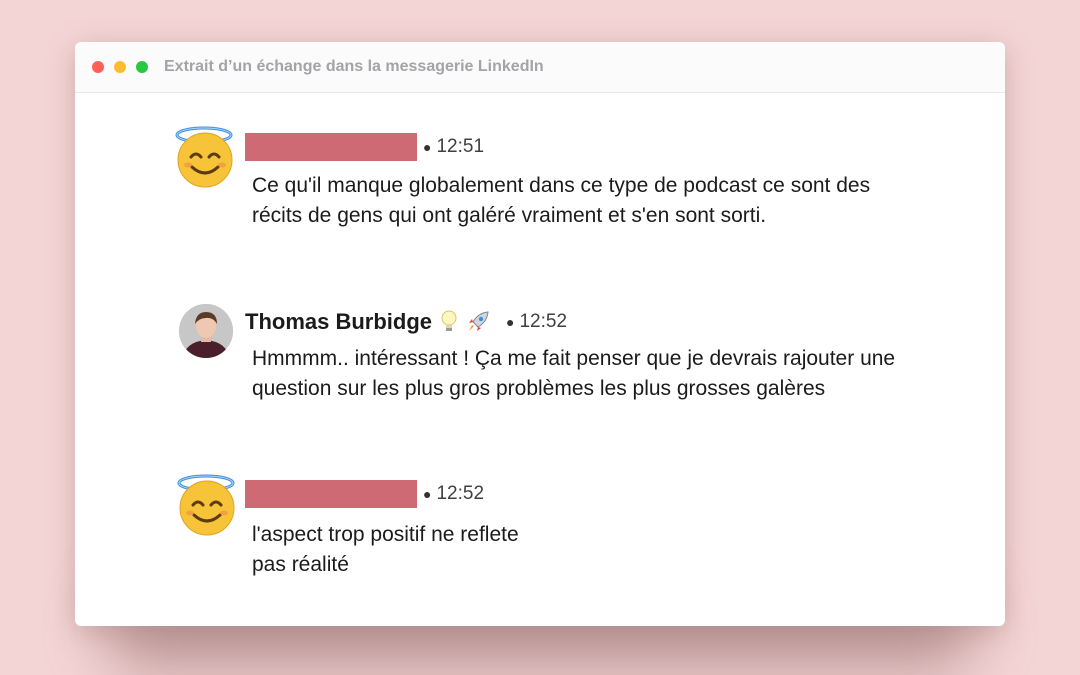  I want to click on light-bulb-icon, so click(449, 320).